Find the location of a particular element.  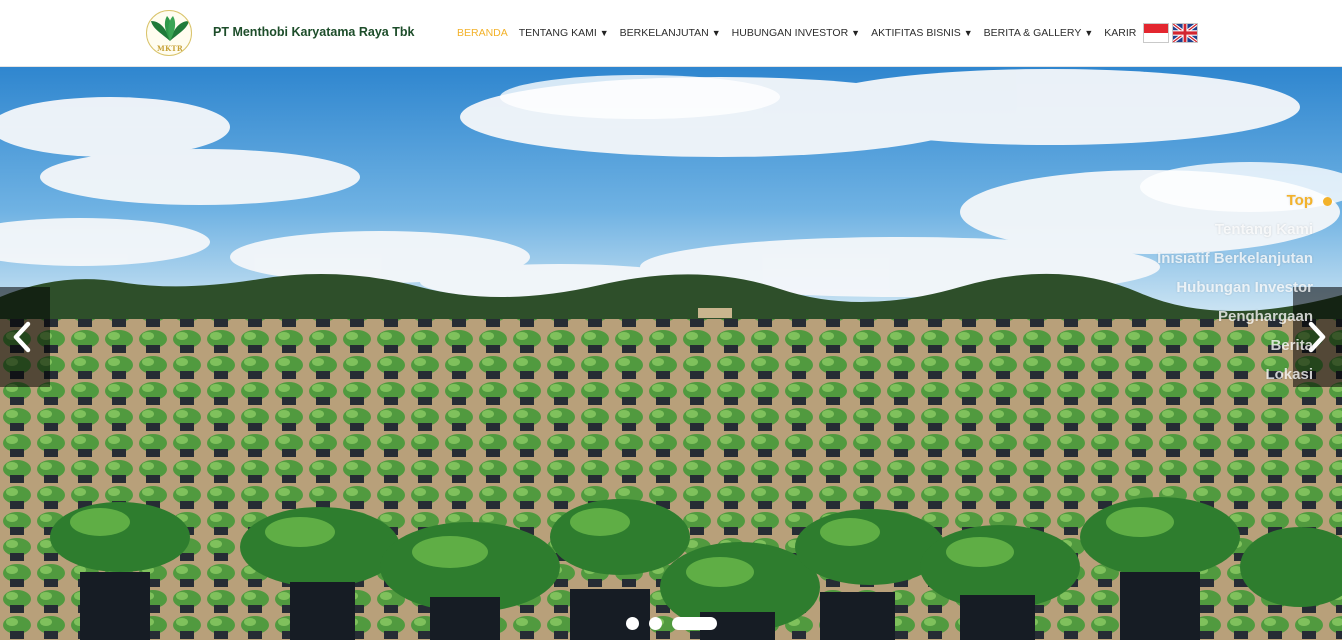

nav-item-tentang-kami: TENTANG KAMI ▼ is located at coordinates (564, 33).